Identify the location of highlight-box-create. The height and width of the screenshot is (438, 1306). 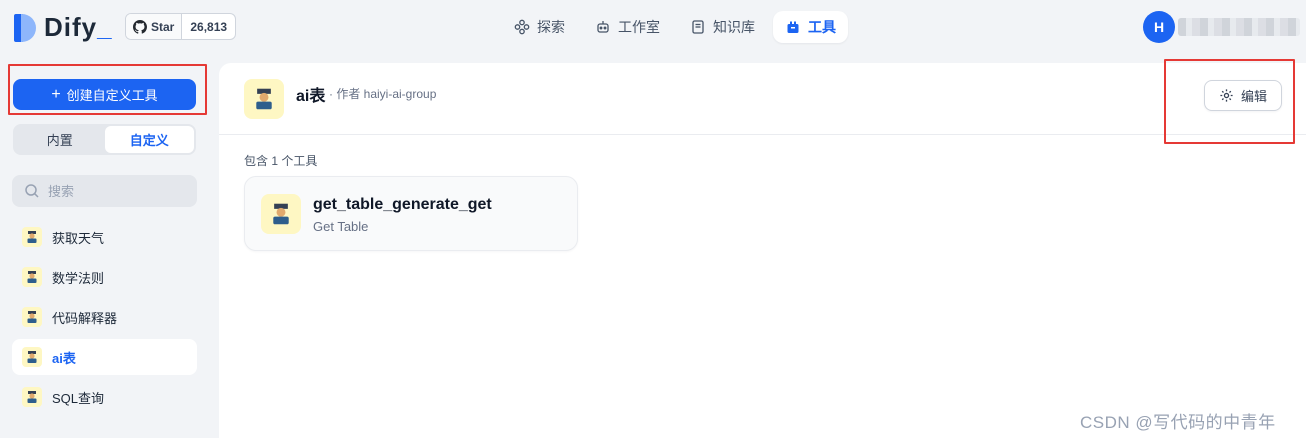
(107, 89).